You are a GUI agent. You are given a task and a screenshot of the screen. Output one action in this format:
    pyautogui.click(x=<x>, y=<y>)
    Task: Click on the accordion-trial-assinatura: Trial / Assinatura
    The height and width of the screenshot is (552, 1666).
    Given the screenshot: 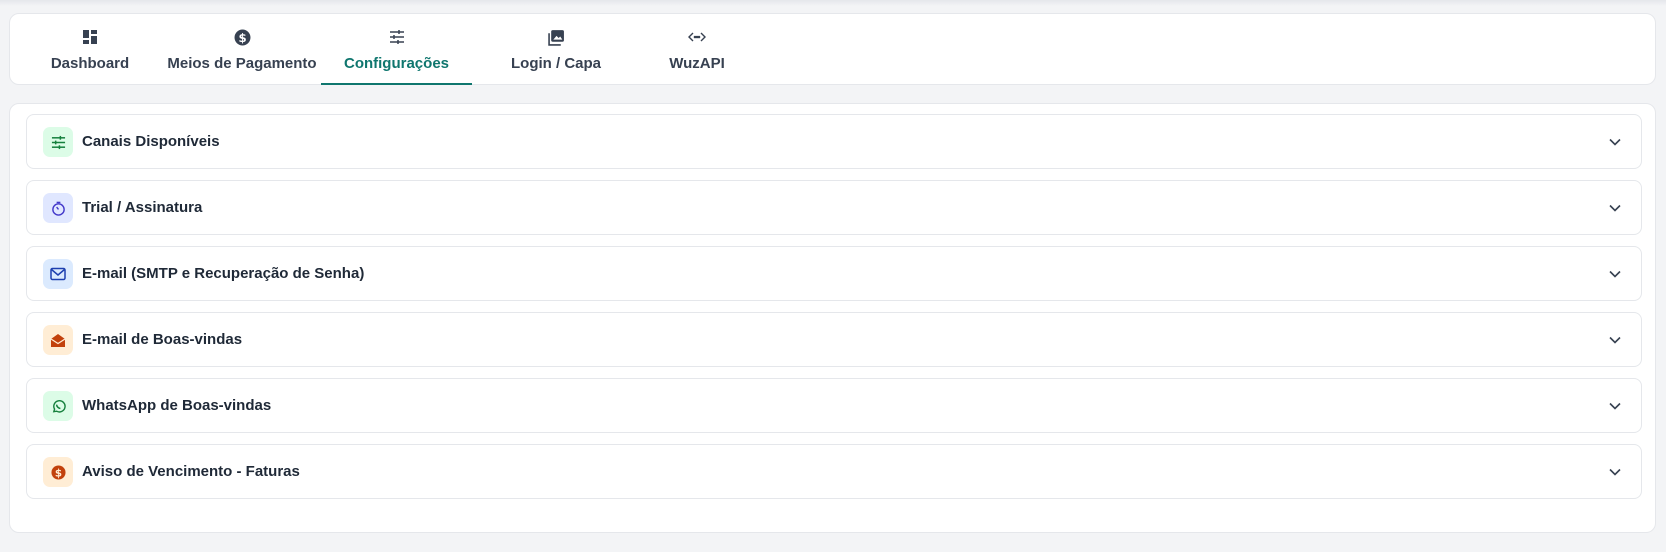 What is the action you would take?
    pyautogui.click(x=834, y=207)
    